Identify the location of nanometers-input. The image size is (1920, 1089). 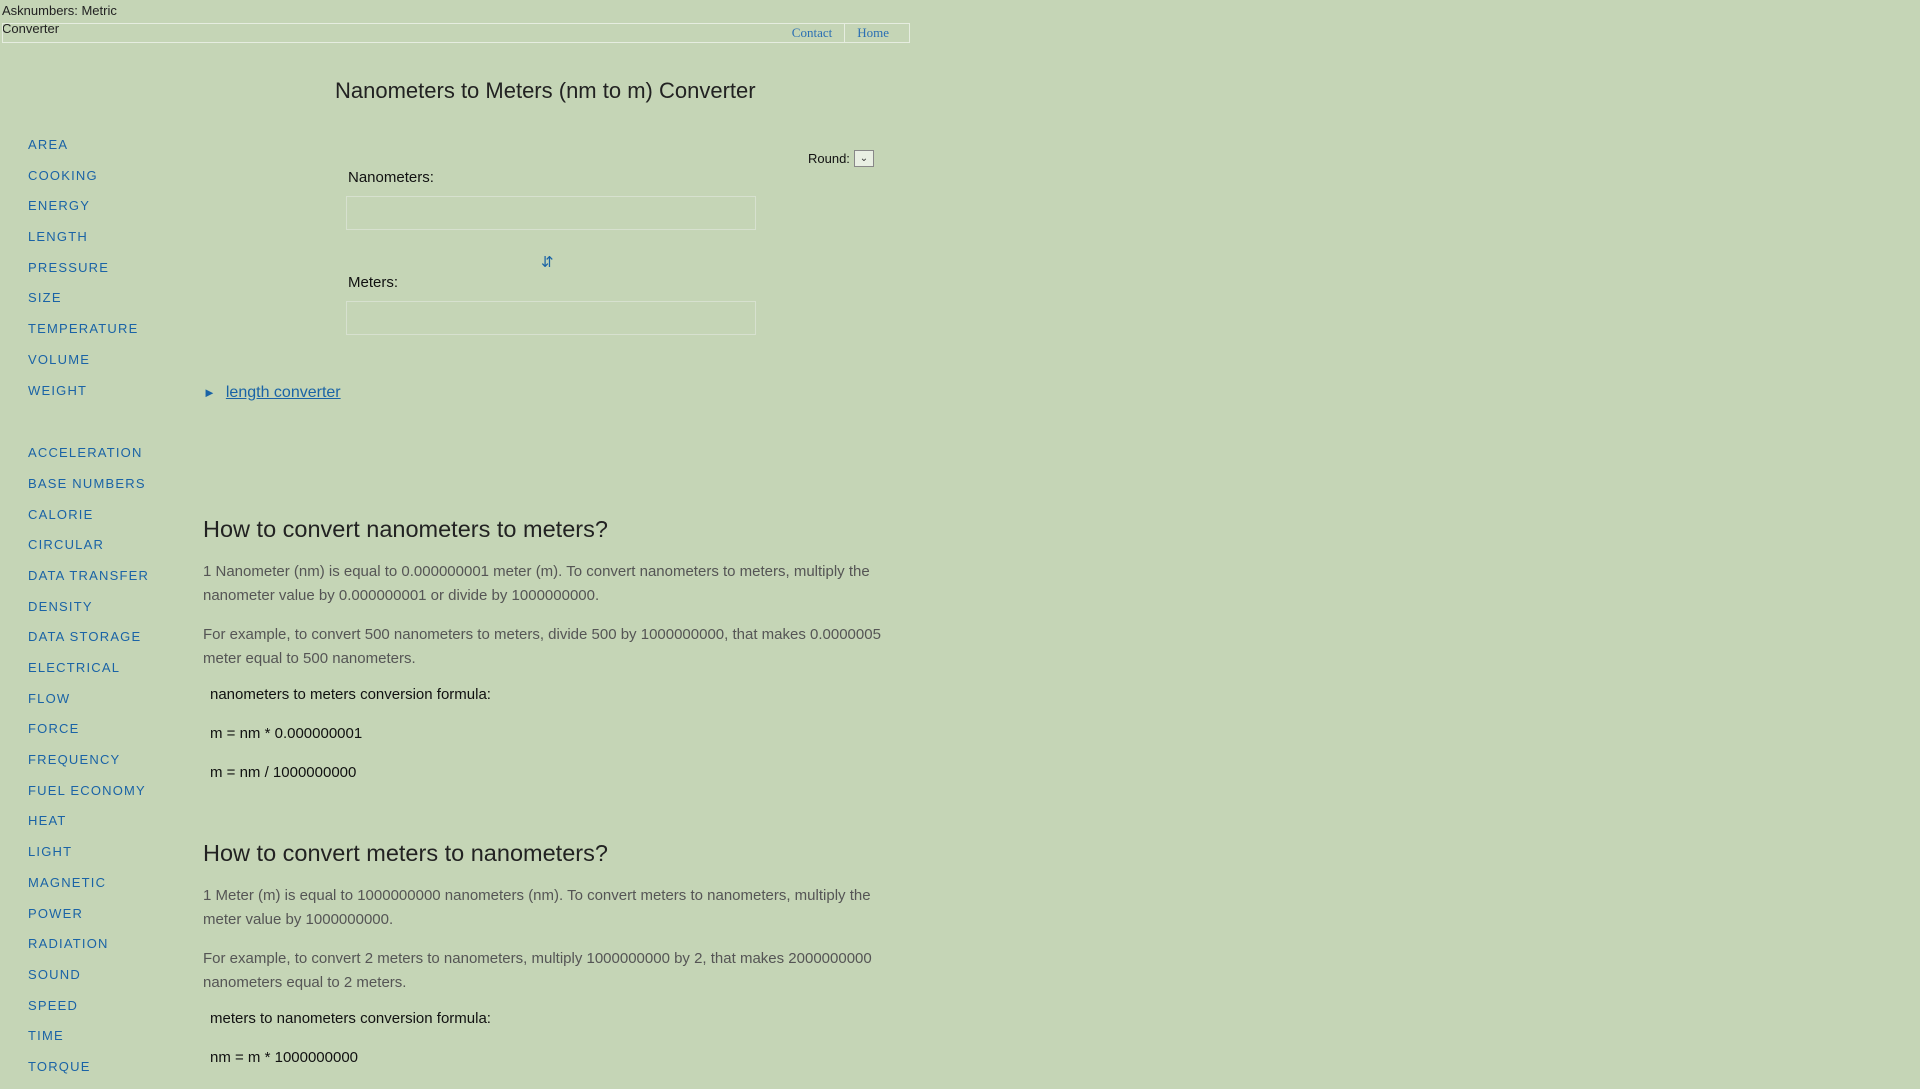
(551, 213).